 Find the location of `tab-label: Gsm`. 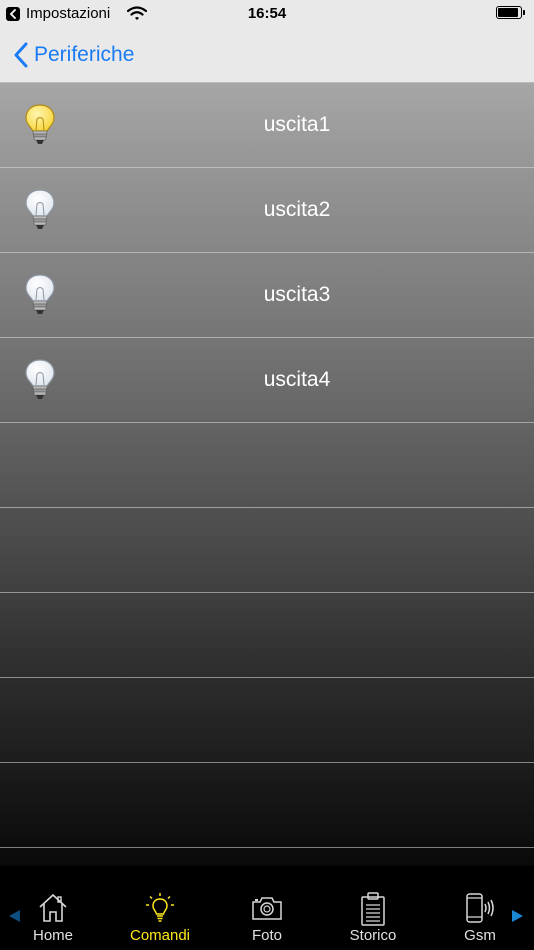

tab-label: Gsm is located at coordinates (480, 935).